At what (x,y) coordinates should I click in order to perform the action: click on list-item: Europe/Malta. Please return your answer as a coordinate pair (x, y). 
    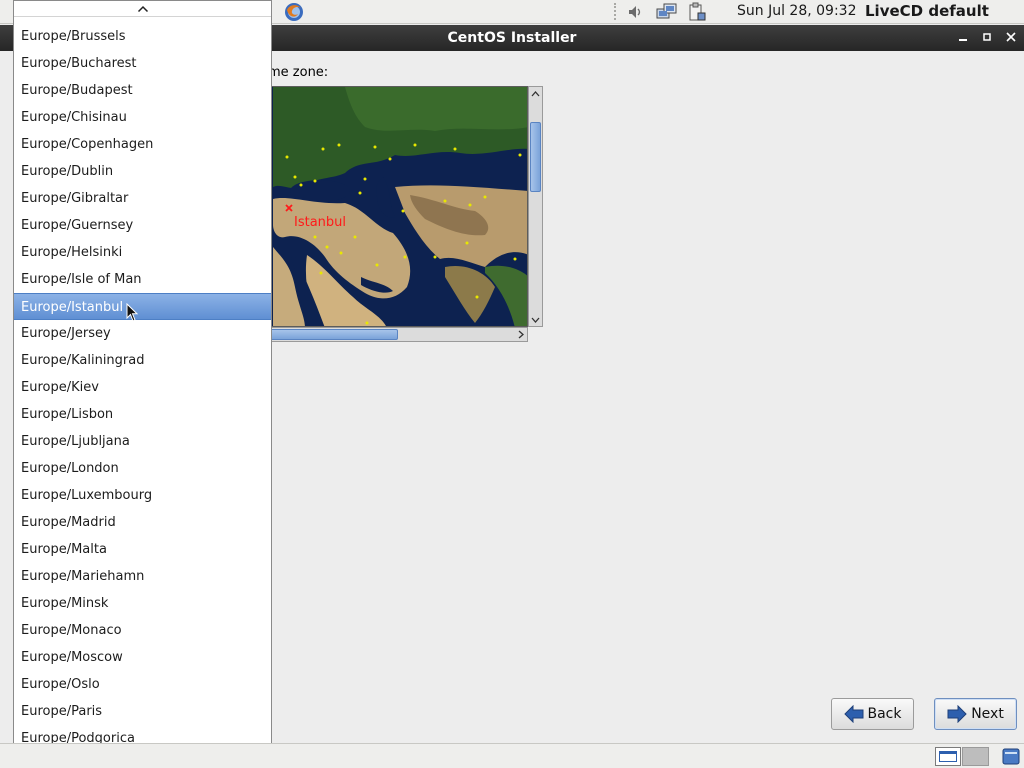
    Looking at the image, I should click on (142, 549).